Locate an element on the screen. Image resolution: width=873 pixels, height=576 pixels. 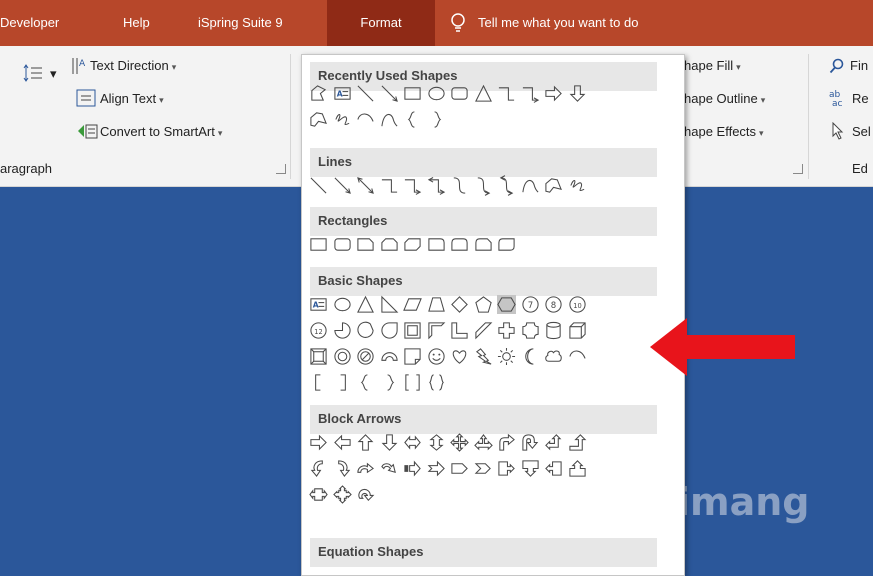
dbrace-shape-icon is located at coordinates (436, 382).